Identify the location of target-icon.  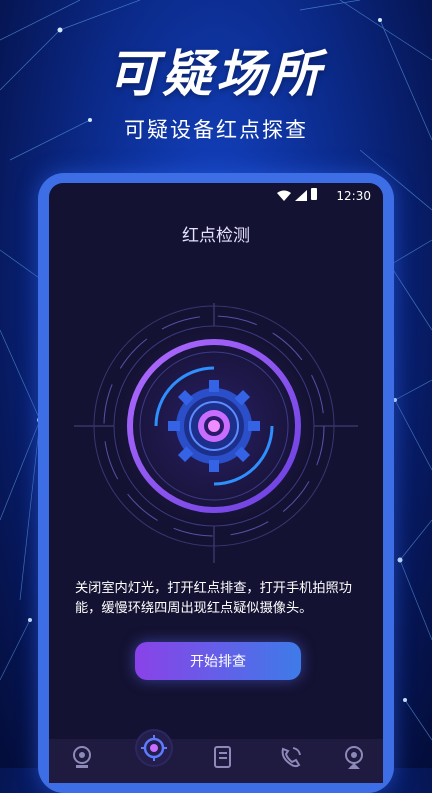
(154, 748).